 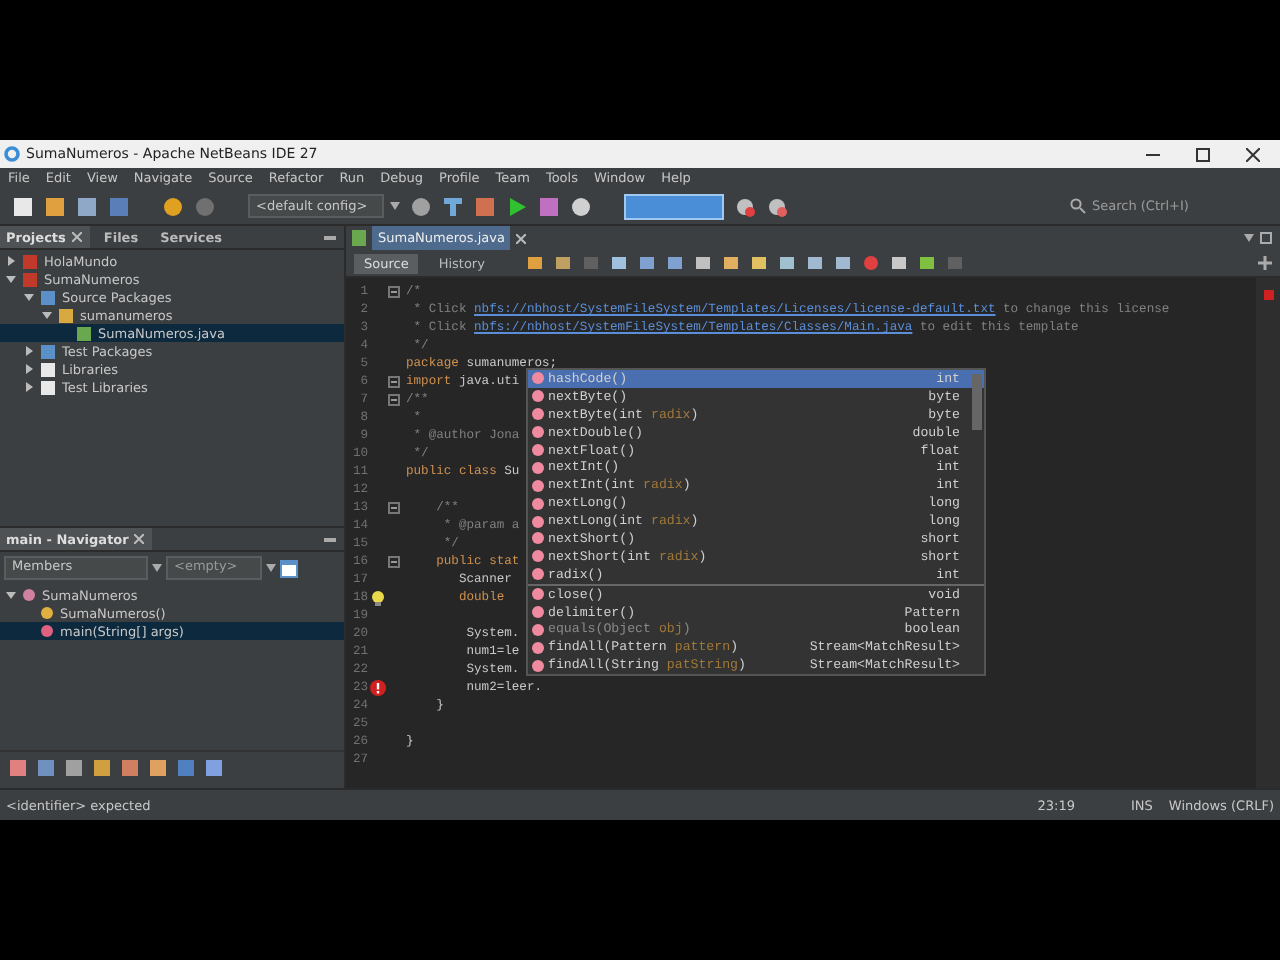 I want to click on scrollbar-thumb, so click(x=977, y=402).